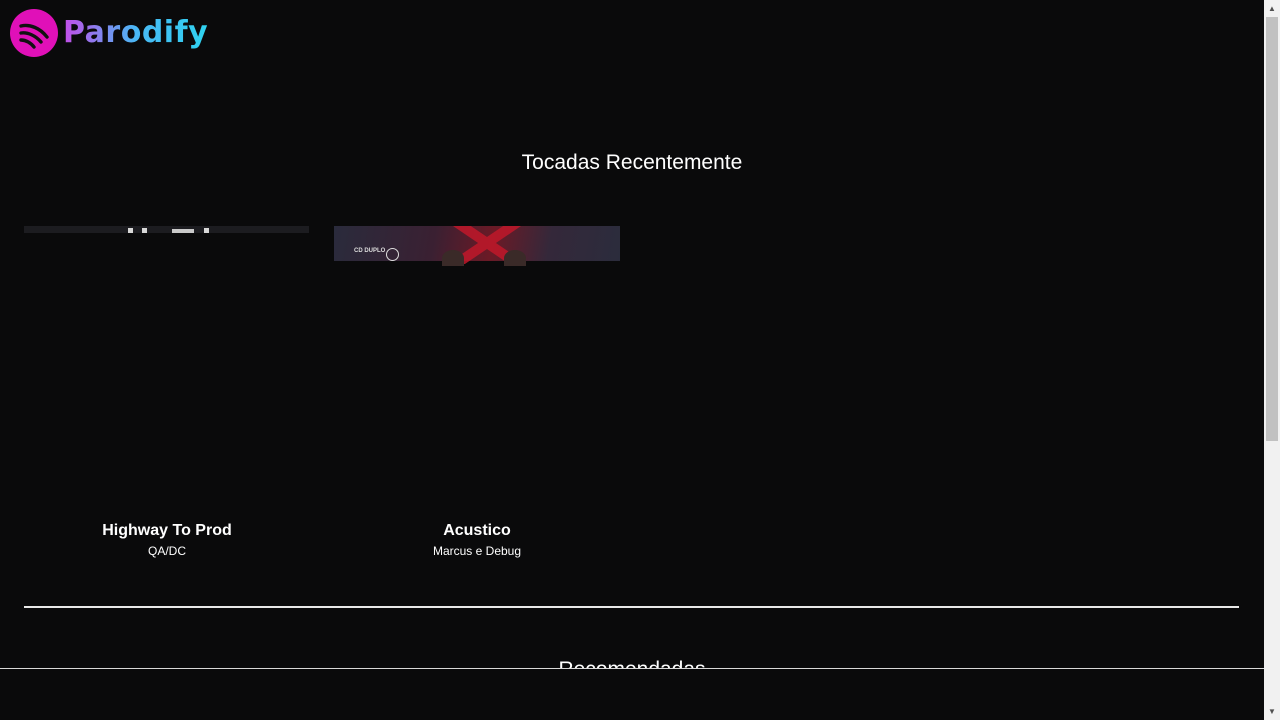  I want to click on scrollbar-thumb, so click(1272, 229).